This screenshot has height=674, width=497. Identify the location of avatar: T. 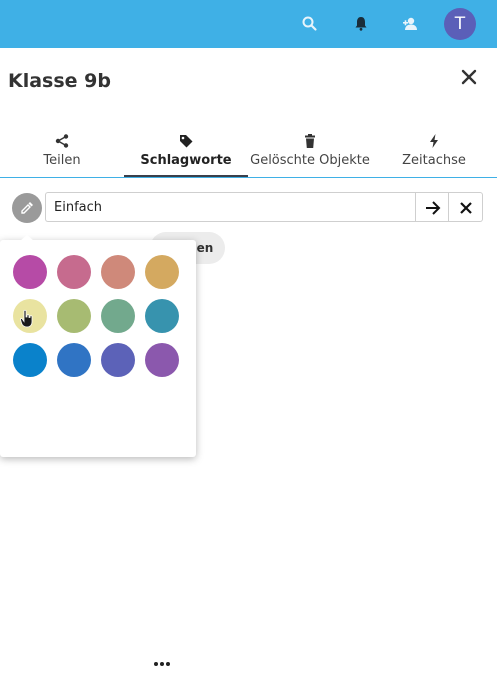
(460, 24).